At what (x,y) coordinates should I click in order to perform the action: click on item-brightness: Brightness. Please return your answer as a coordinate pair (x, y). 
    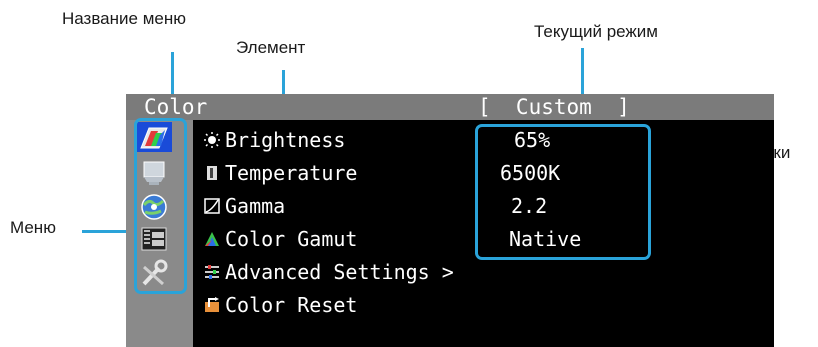
    Looking at the image, I should click on (274, 140).